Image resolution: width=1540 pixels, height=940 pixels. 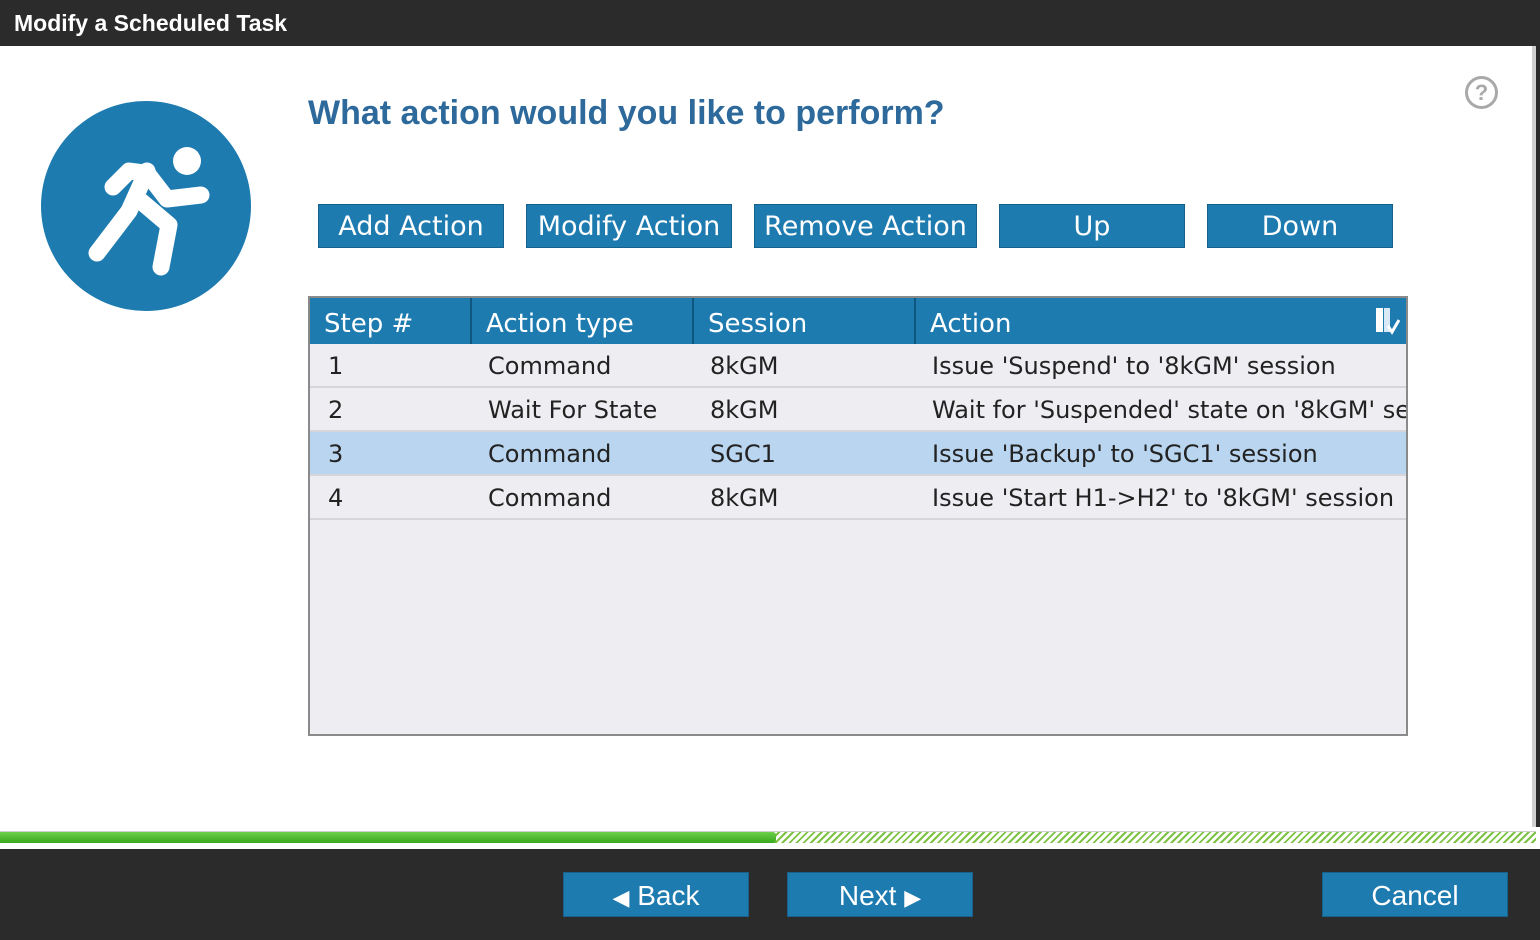 I want to click on progress-track, so click(x=768, y=837).